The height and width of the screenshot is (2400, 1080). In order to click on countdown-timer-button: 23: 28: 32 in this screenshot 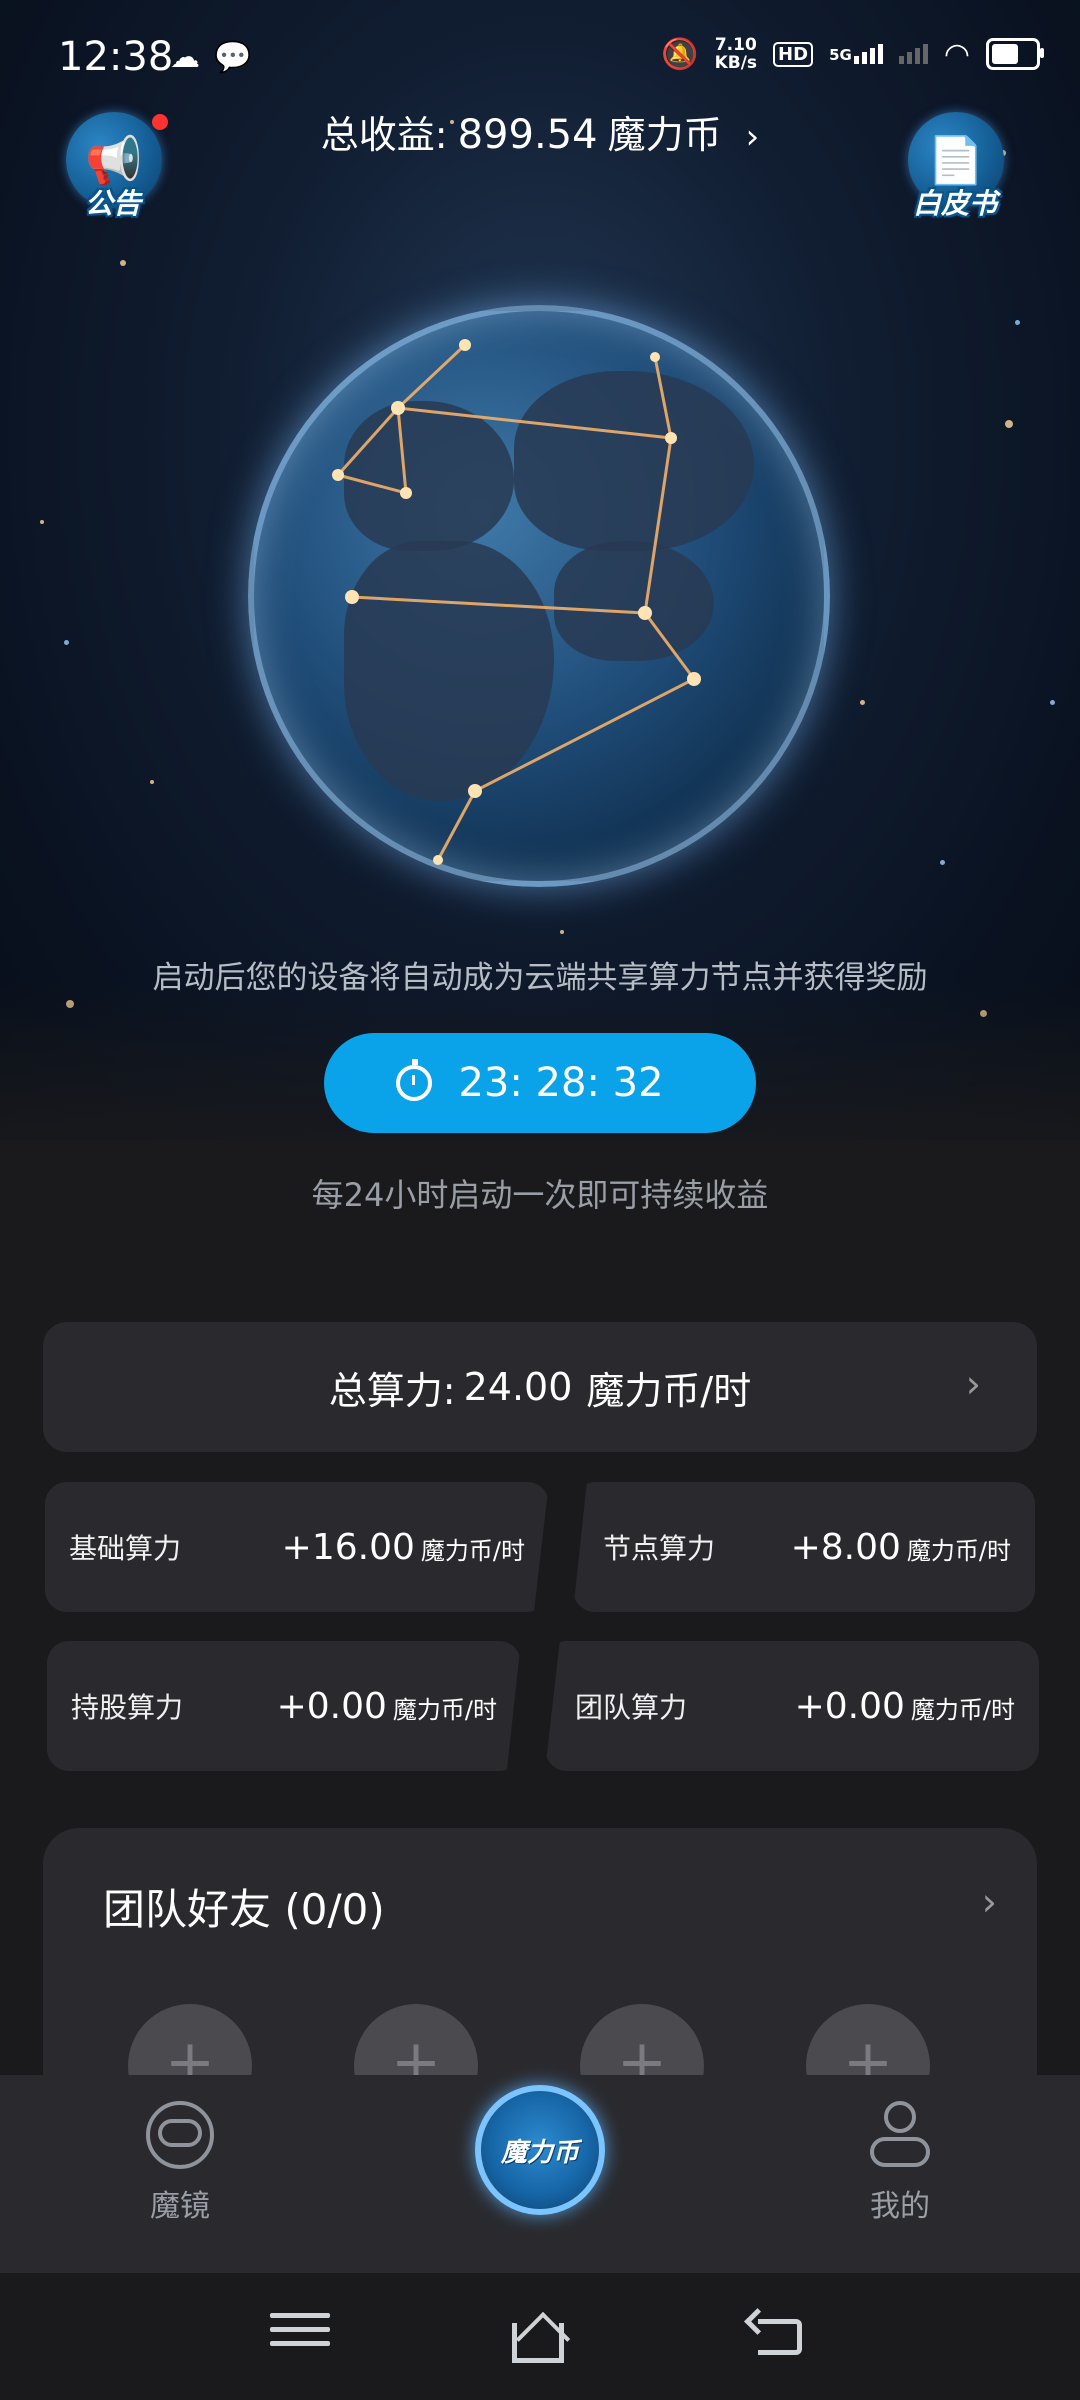, I will do `click(540, 1083)`.